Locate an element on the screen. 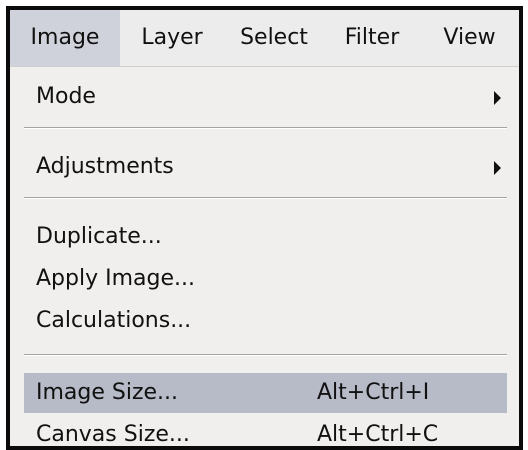 The height and width of the screenshot is (450, 528). menu-layer: Layer is located at coordinates (172, 38).